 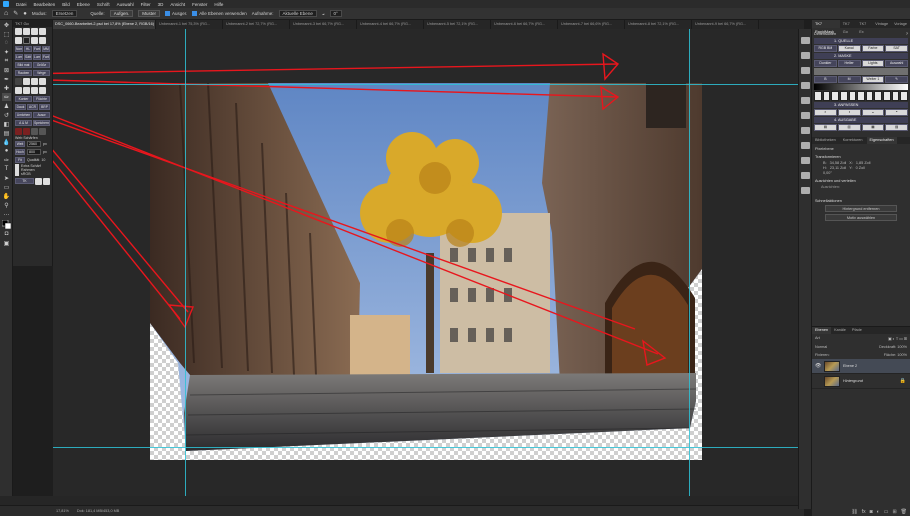 I want to click on tk-hl-button: HL, so click(x=28, y=49).